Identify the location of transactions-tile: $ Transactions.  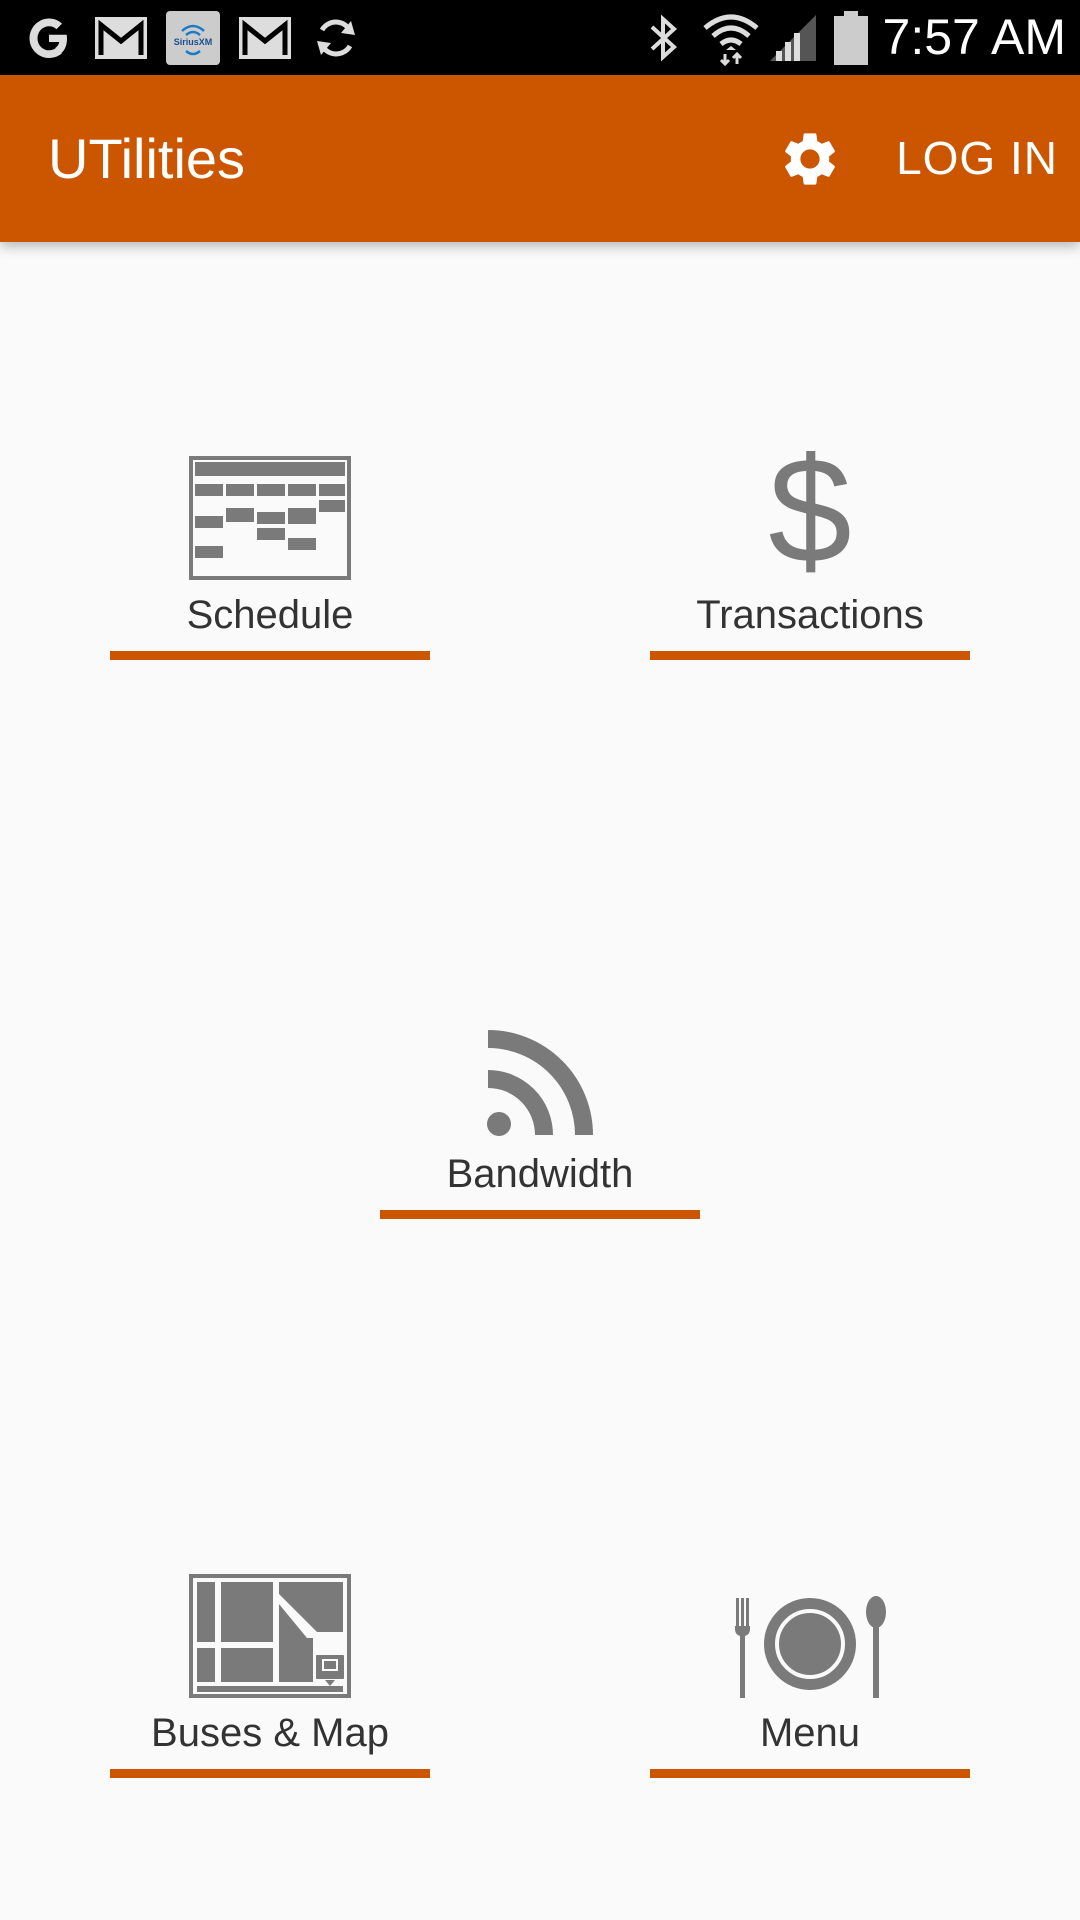
(810, 560).